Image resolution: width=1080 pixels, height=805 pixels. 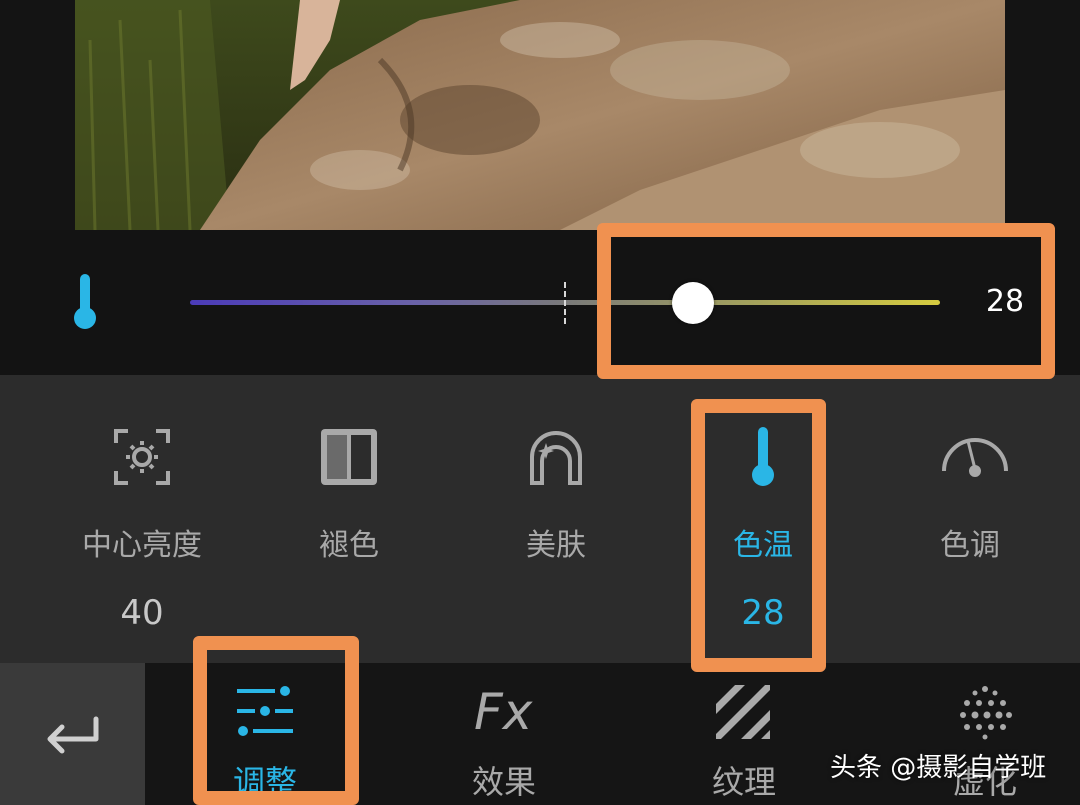 I want to click on tool-label: 褪色, so click(x=349, y=545).